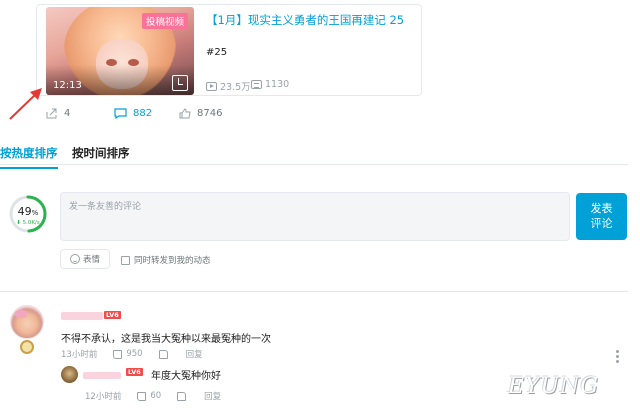 This screenshot has width=640, height=410. Describe the element at coordinates (58, 113) in the screenshot. I see `share-action: 4` at that location.